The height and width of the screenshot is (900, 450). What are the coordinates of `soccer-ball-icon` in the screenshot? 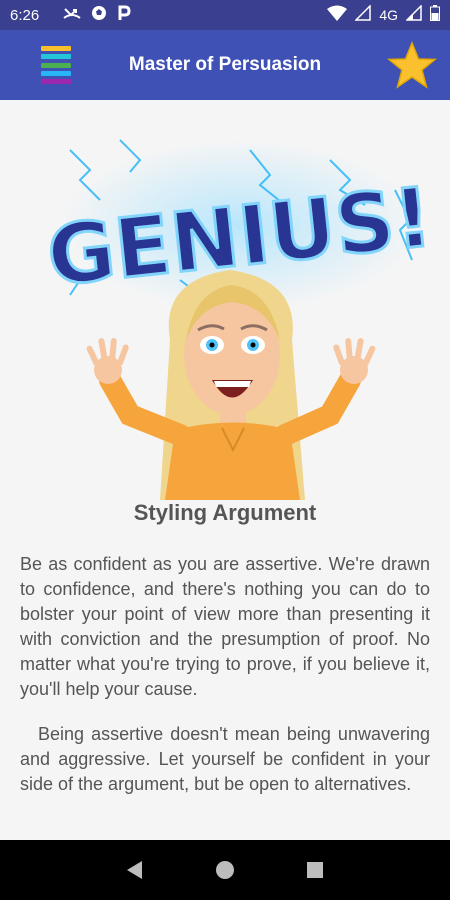 It's located at (99, 15).